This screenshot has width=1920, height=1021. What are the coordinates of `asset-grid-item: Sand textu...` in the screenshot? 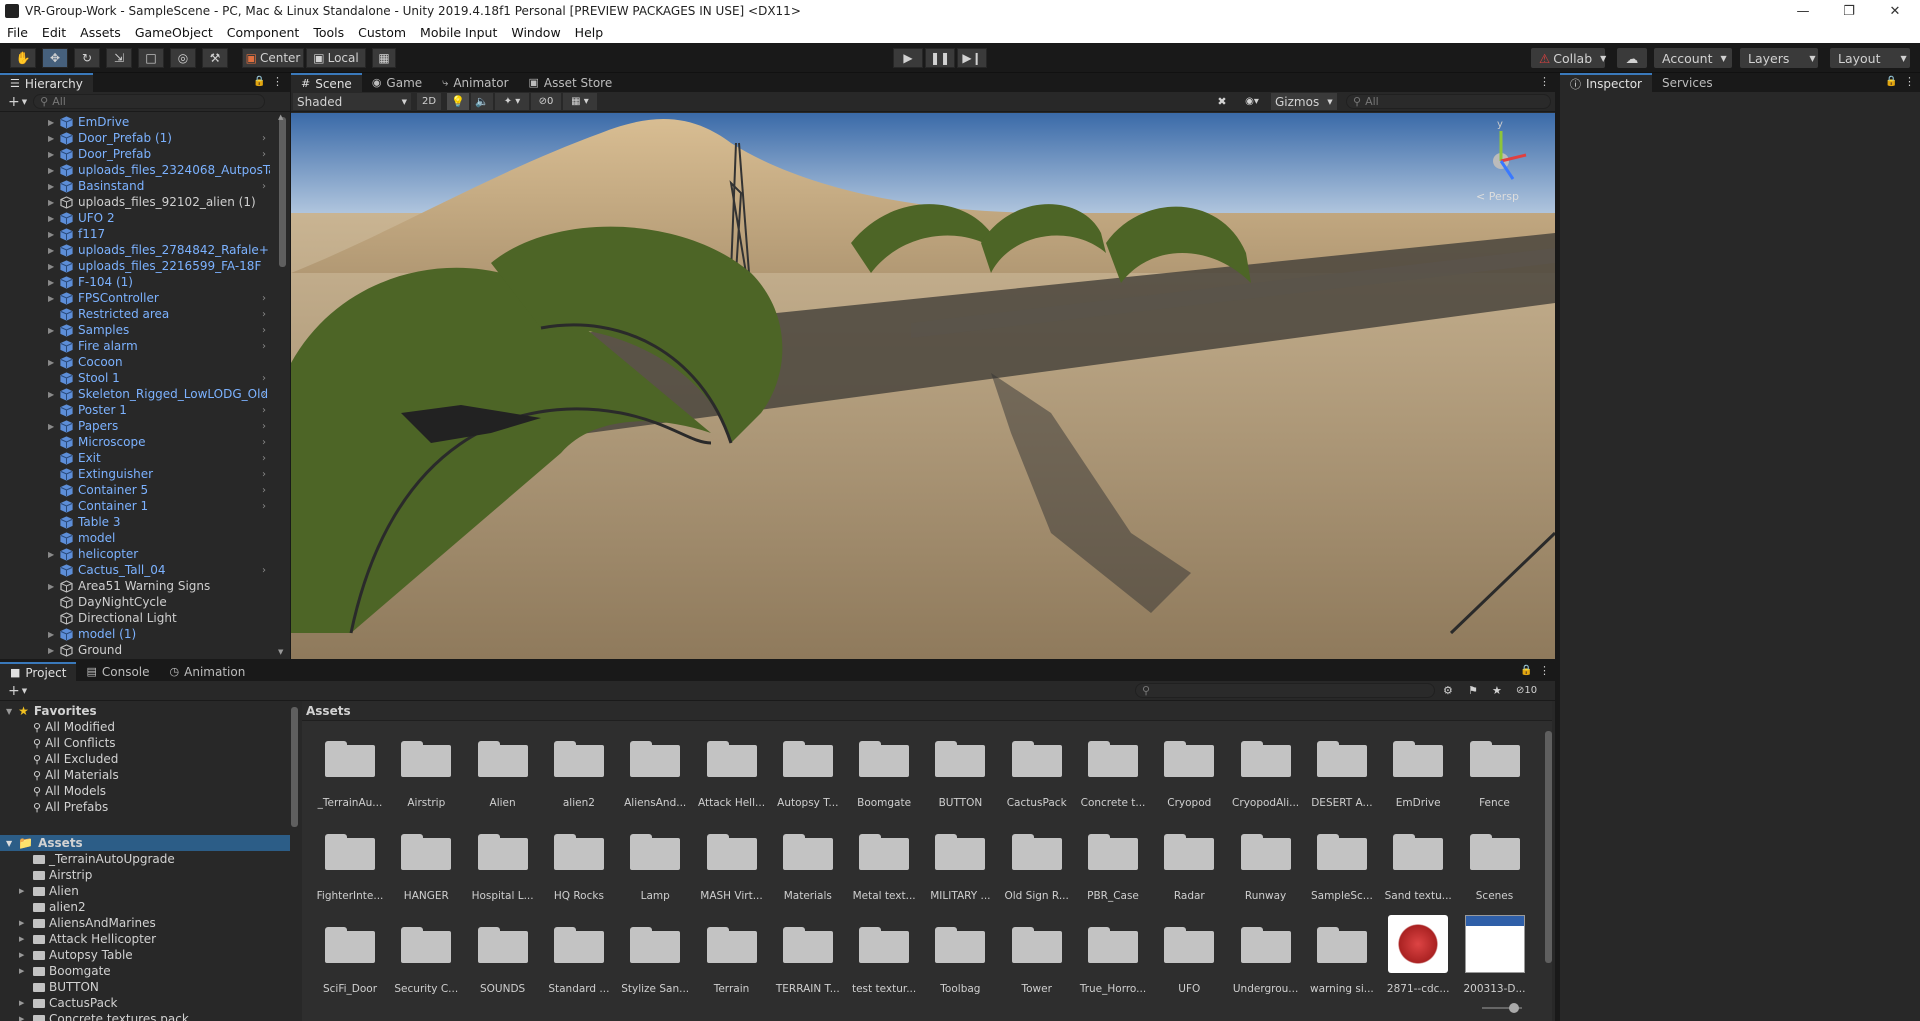 It's located at (1418, 867).